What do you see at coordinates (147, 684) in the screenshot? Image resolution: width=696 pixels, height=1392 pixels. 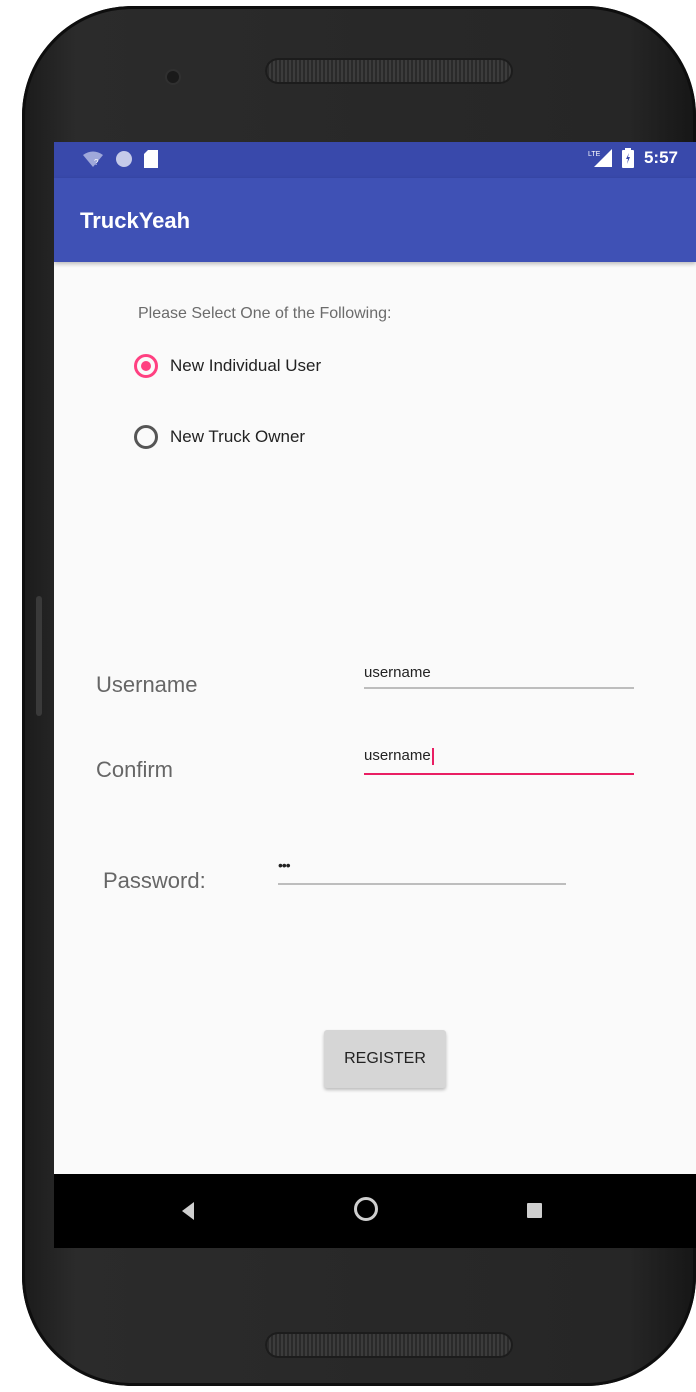 I see `username-label: Username` at bounding box center [147, 684].